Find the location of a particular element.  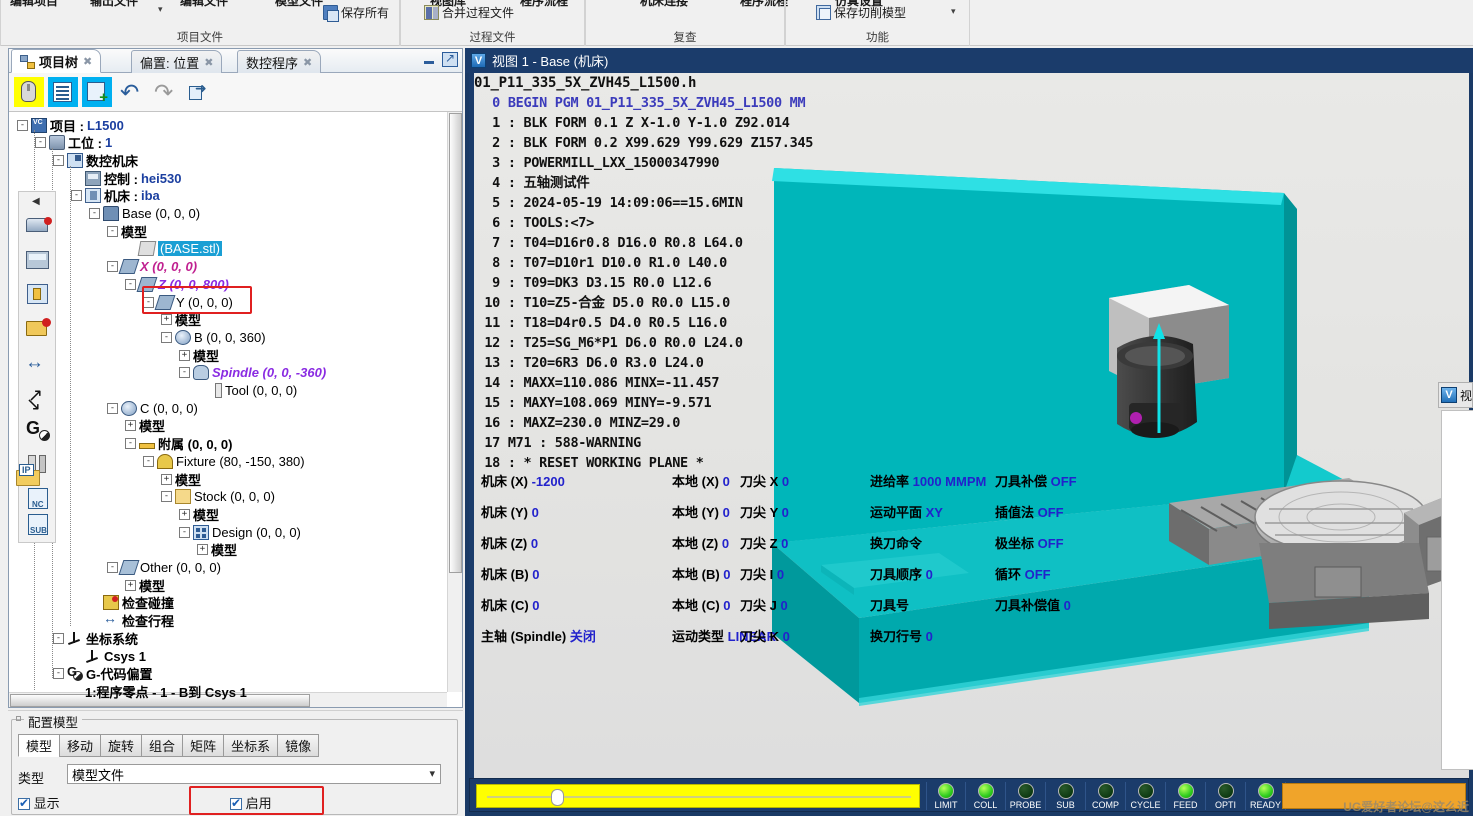

tree-node: - 机床 : iba is located at coordinates (115, 196).